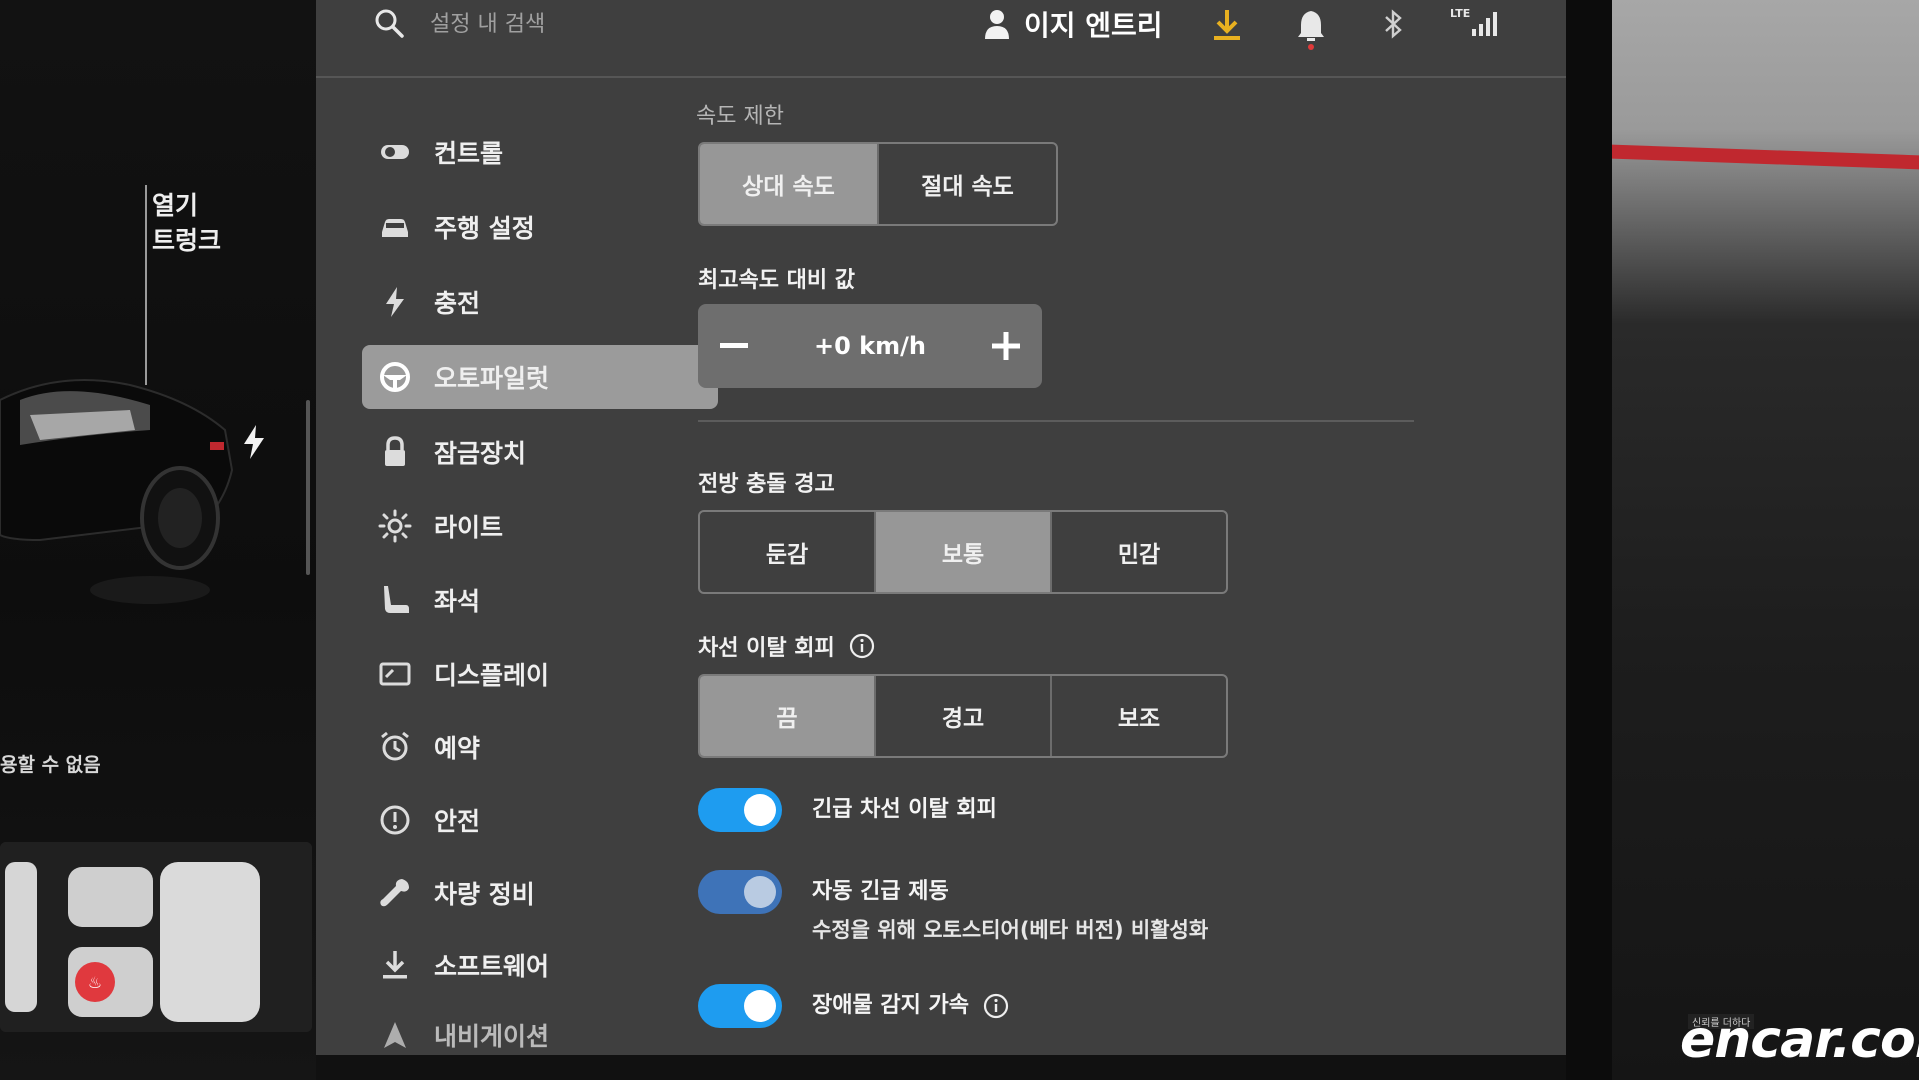  What do you see at coordinates (540, 227) in the screenshot?
I see `sidebar-item-driving: 주행 설정` at bounding box center [540, 227].